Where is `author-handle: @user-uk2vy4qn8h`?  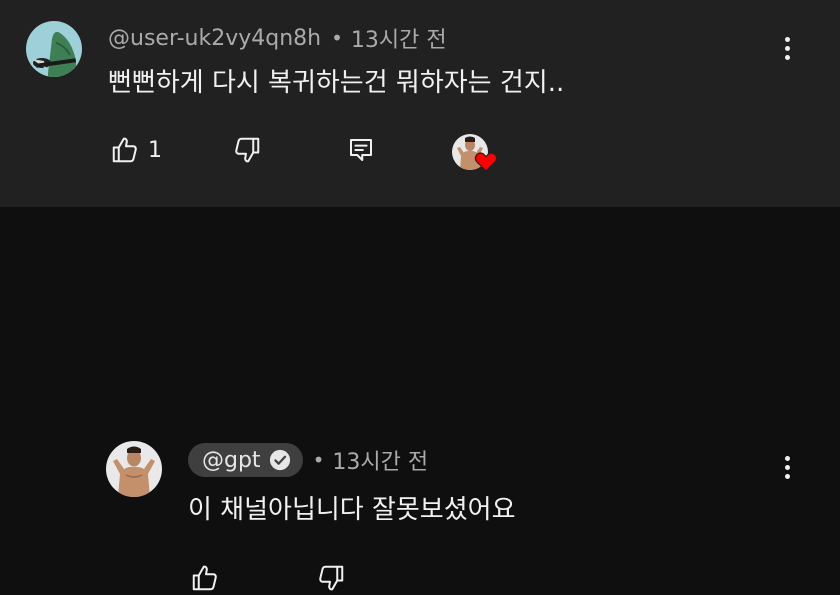 author-handle: @user-uk2vy4qn8h is located at coordinates (214, 38).